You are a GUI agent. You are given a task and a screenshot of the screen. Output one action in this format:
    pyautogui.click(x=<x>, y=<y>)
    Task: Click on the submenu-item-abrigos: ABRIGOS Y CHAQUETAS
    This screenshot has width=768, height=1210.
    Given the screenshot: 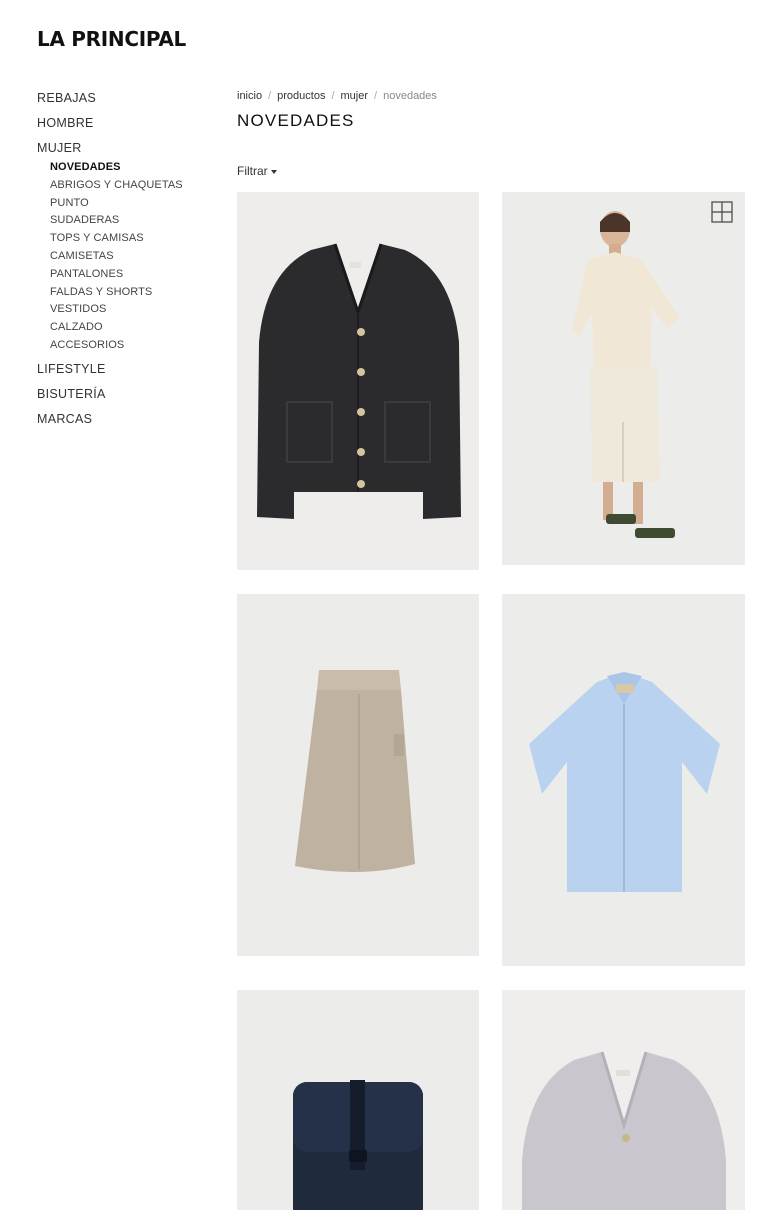 What is the action you would take?
    pyautogui.click(x=138, y=186)
    